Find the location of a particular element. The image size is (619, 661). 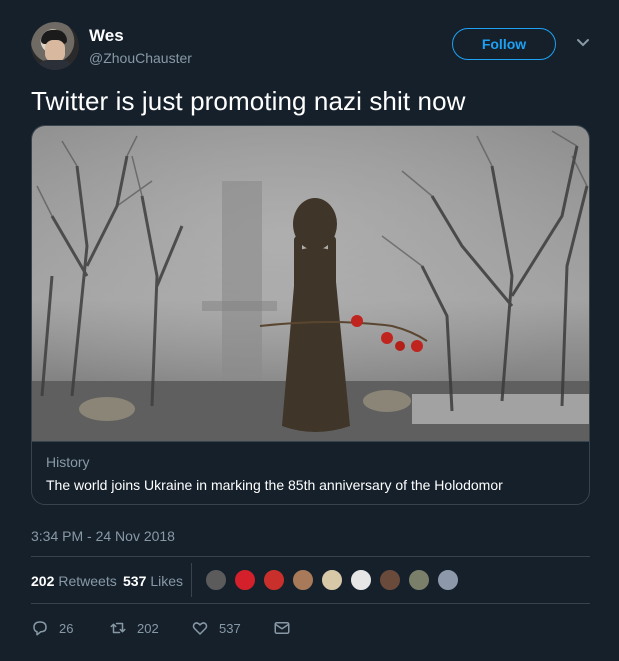

tweet-stats: 202 Retweets 537 Likes is located at coordinates (310, 580).